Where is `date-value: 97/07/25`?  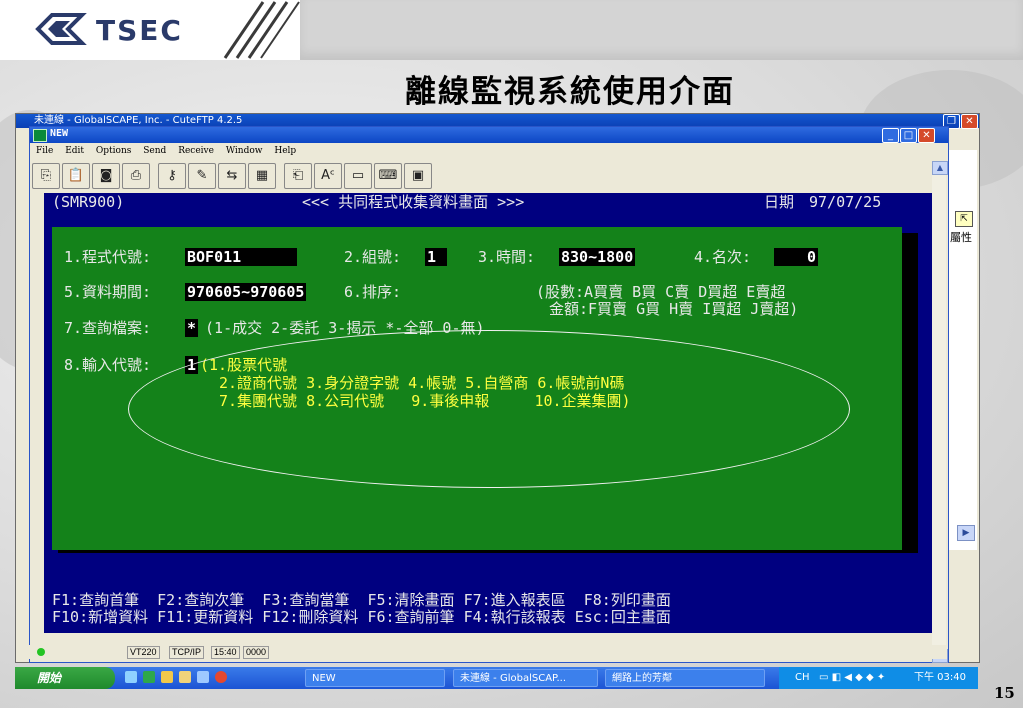
date-value: 97/07/25 is located at coordinates (845, 202).